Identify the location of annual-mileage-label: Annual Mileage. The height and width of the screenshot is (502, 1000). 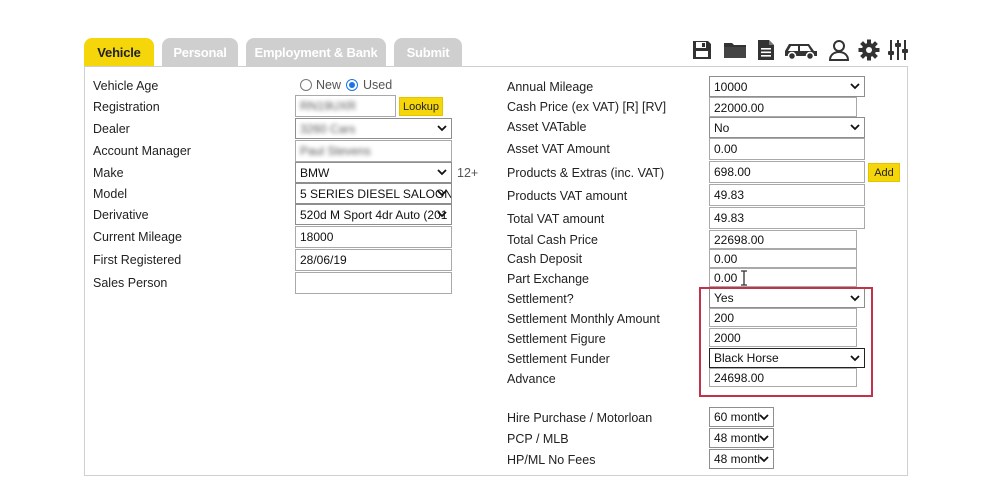
(550, 87).